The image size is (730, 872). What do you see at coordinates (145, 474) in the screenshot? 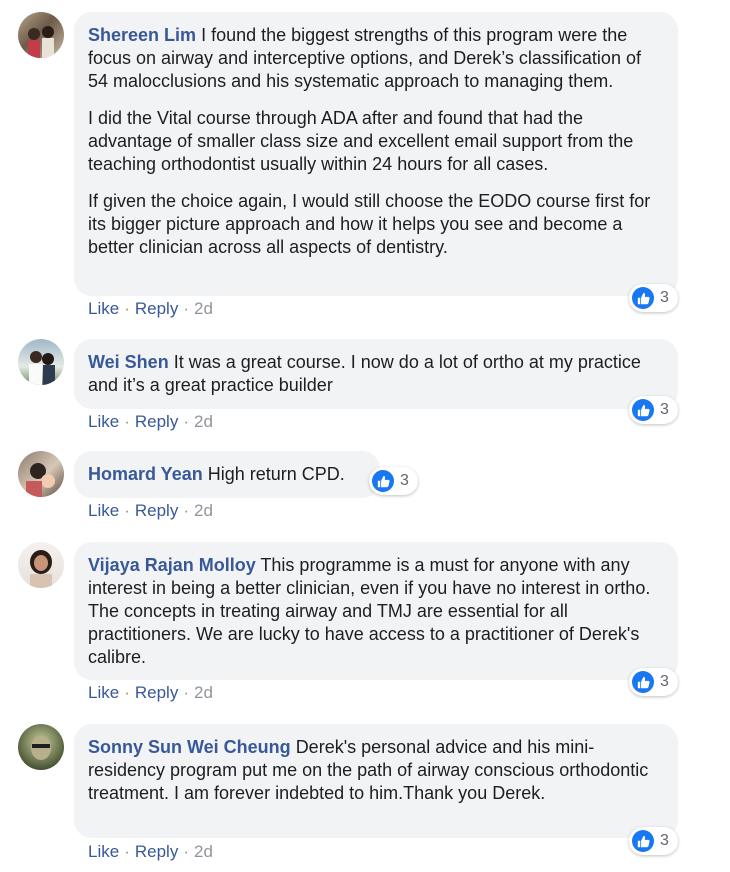
I see `author-name: Homard Yean` at bounding box center [145, 474].